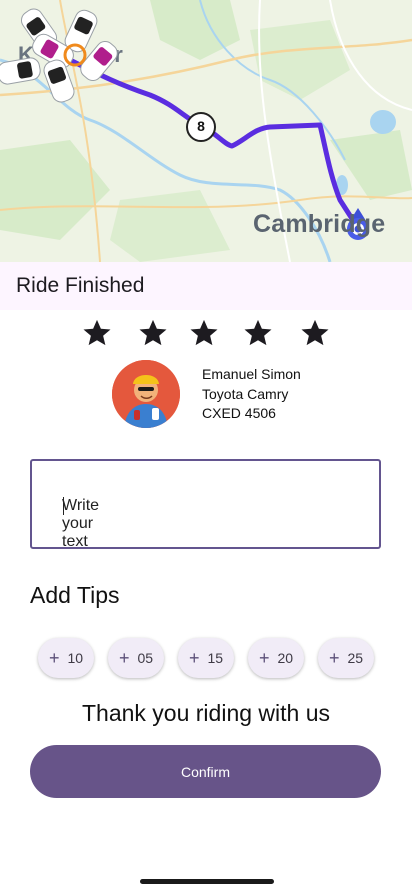 Image resolution: width=412 pixels, height=892 pixels. Describe the element at coordinates (215, 658) in the screenshot. I see `tip-amount: 15` at that location.